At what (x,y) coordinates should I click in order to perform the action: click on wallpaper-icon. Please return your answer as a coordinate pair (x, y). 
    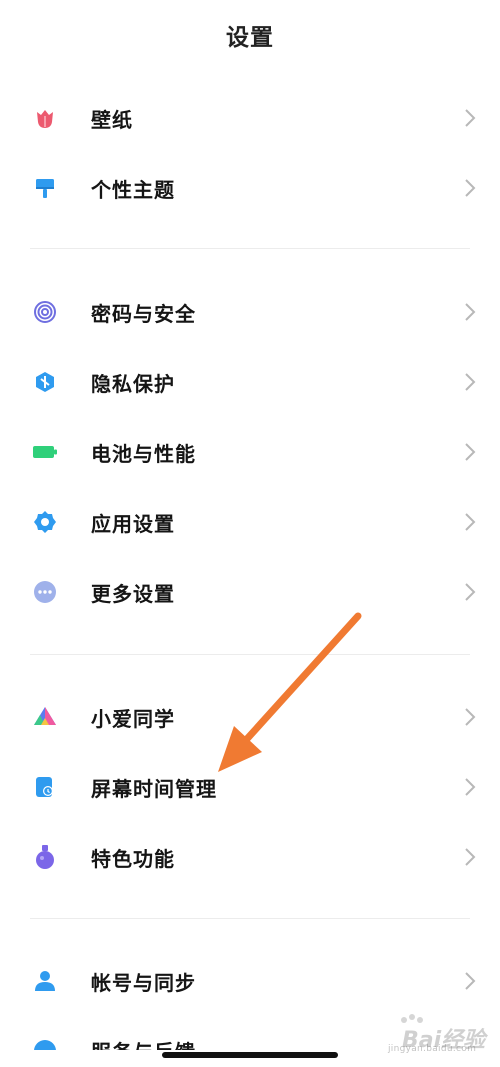
    Looking at the image, I should click on (45, 118).